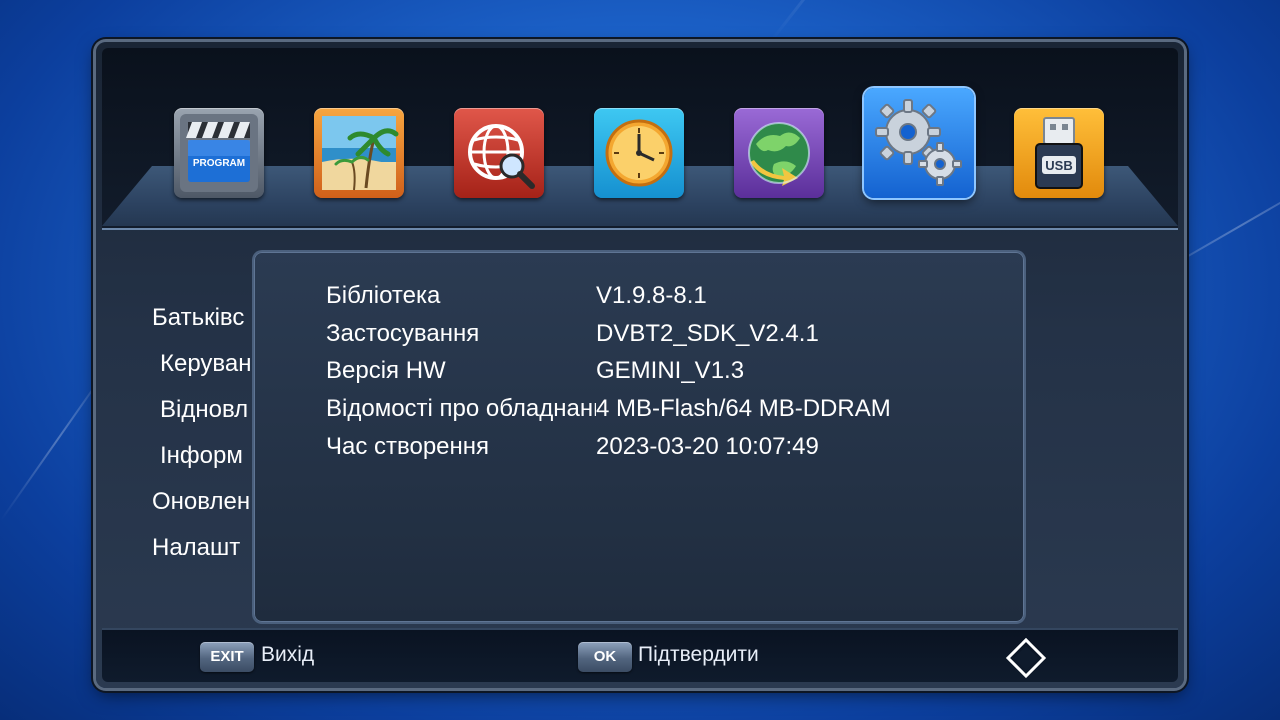 The height and width of the screenshot is (720, 1280). I want to click on info-value: V1.9.8-8.1, so click(651, 295).